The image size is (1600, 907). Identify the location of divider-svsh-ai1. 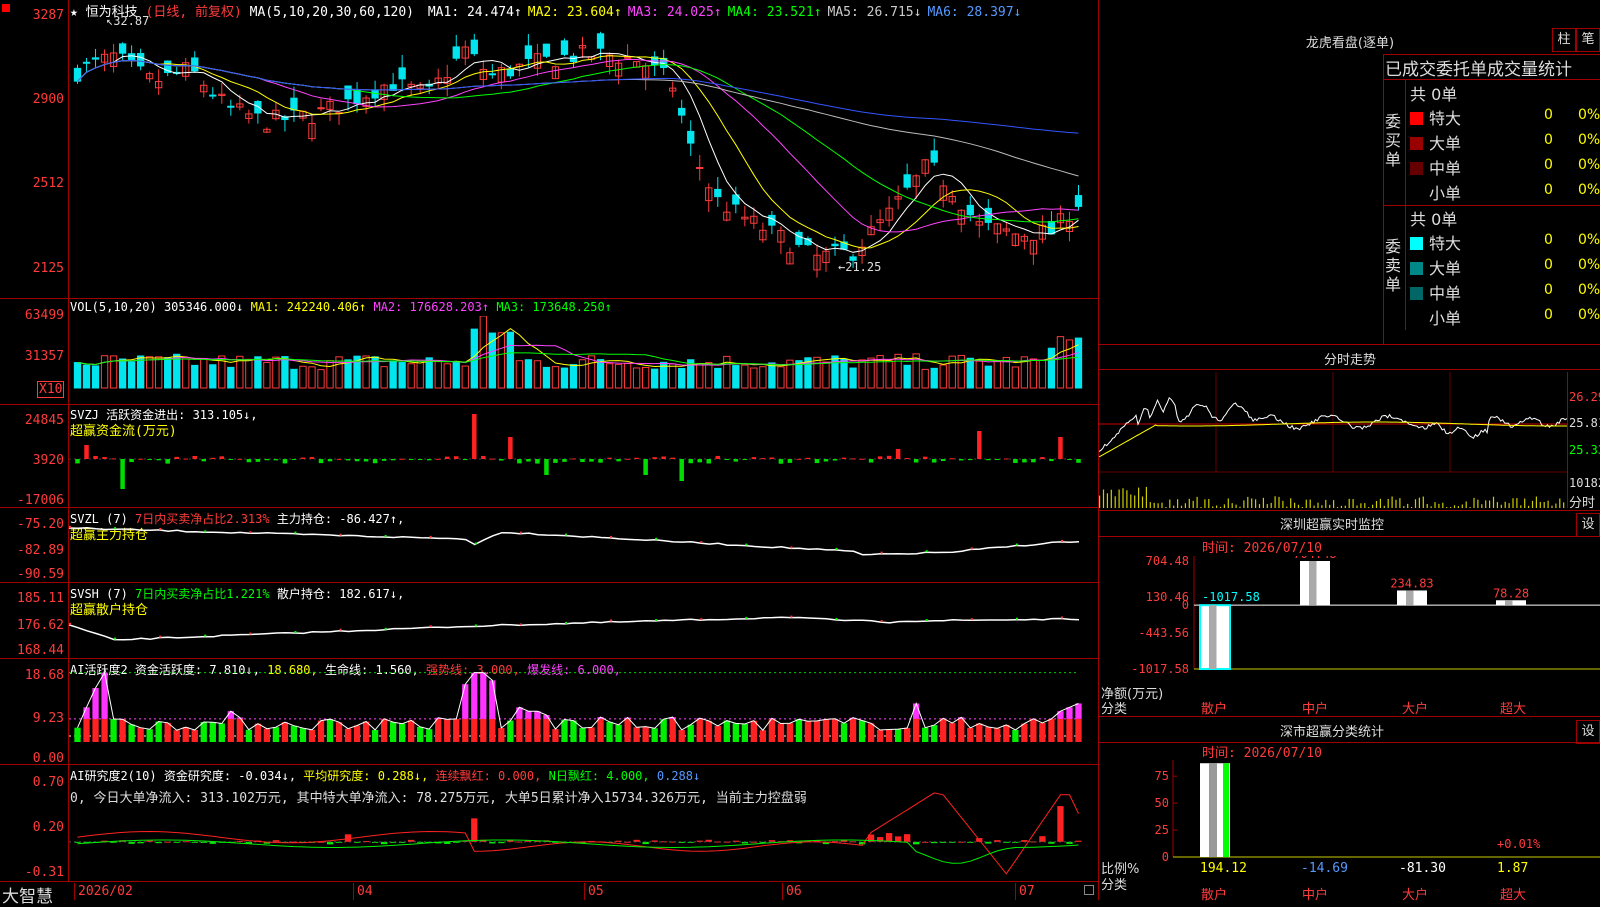
(549, 658).